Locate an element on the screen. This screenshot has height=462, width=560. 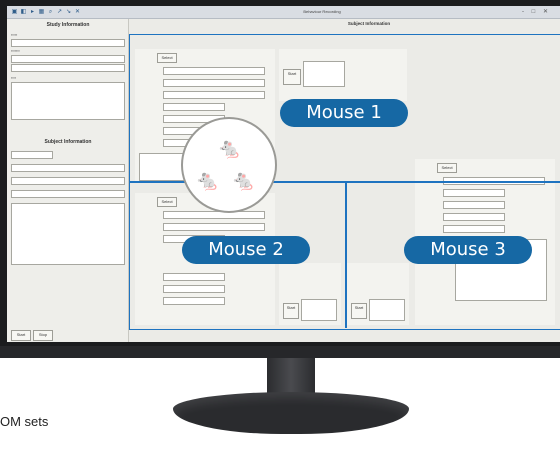
play-icon: ▸ is located at coordinates (32, 12).